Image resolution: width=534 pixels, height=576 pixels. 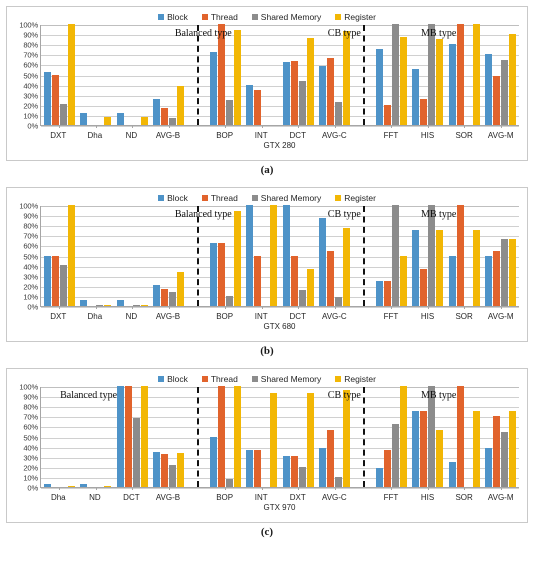 I want to click on x-axis-label: AVG-M, so click(x=500, y=497).